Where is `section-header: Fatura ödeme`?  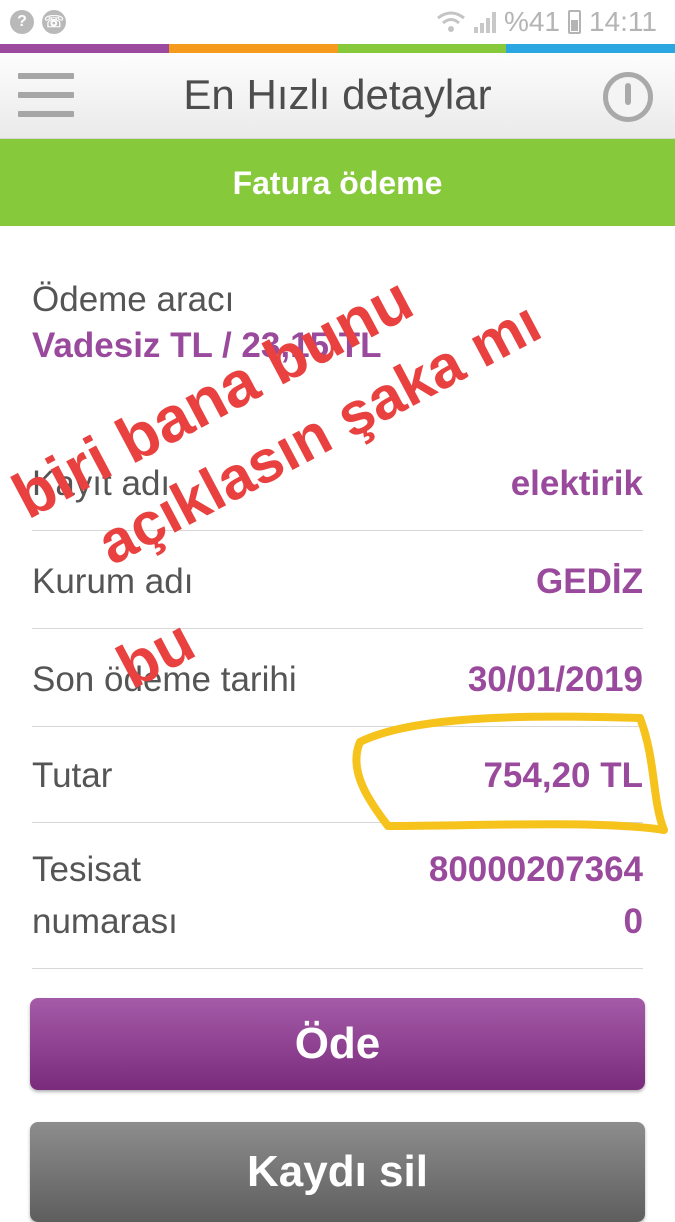 section-header: Fatura ödeme is located at coordinates (337, 182).